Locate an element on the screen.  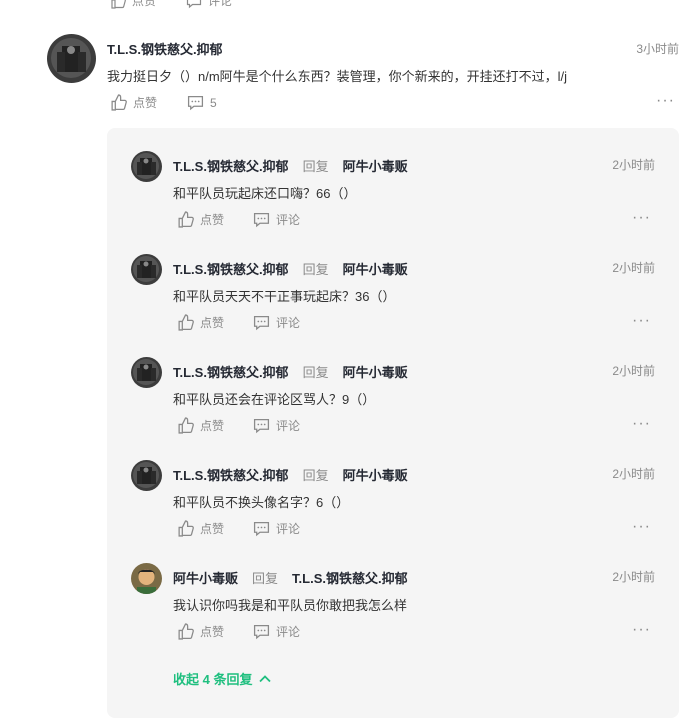
chevron-up-icon is located at coordinates (265, 678).